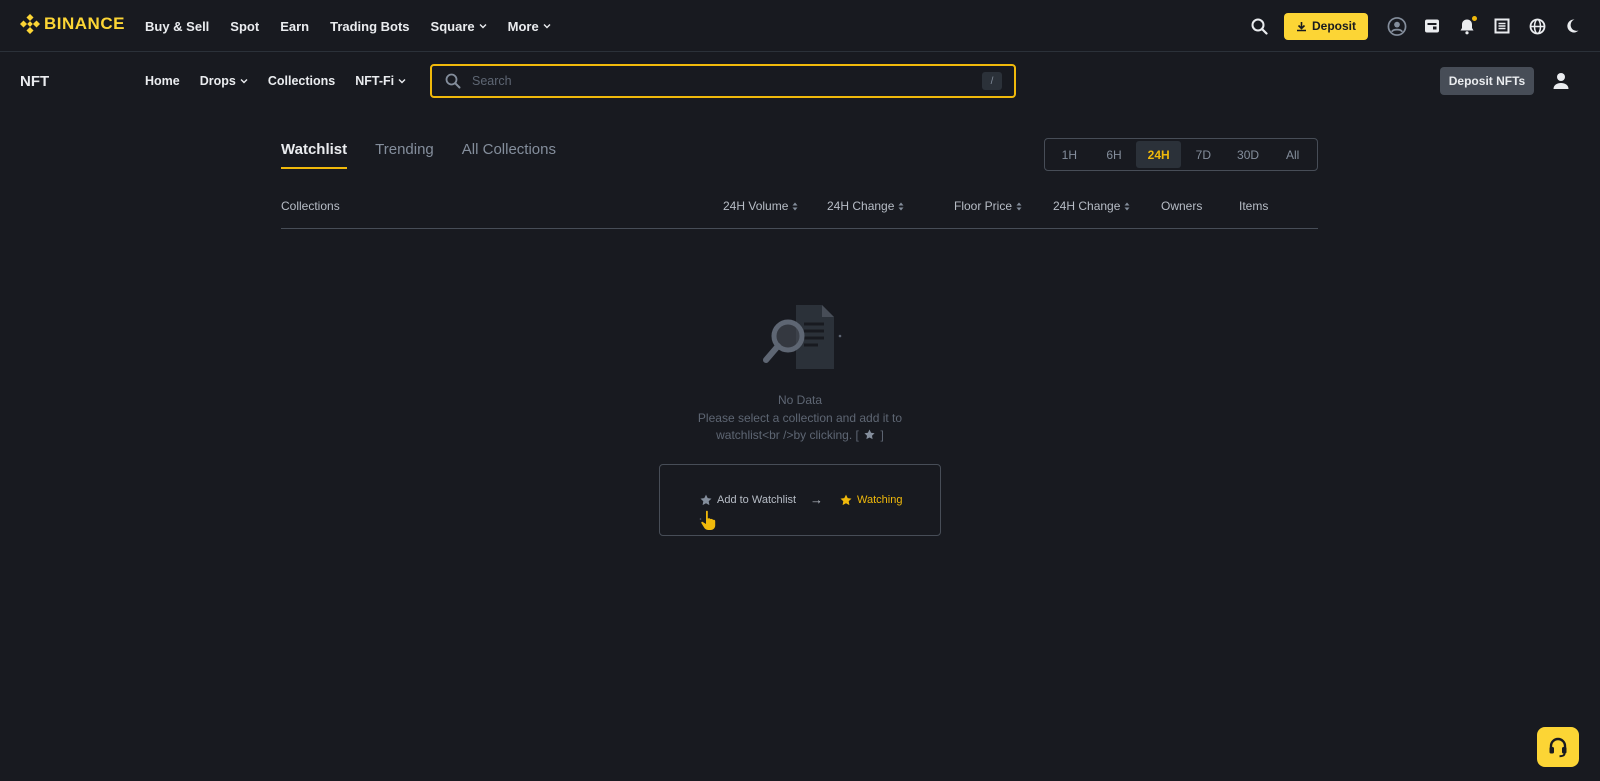  Describe the element at coordinates (706, 500) in the screenshot. I see `star-outline-icon` at that location.